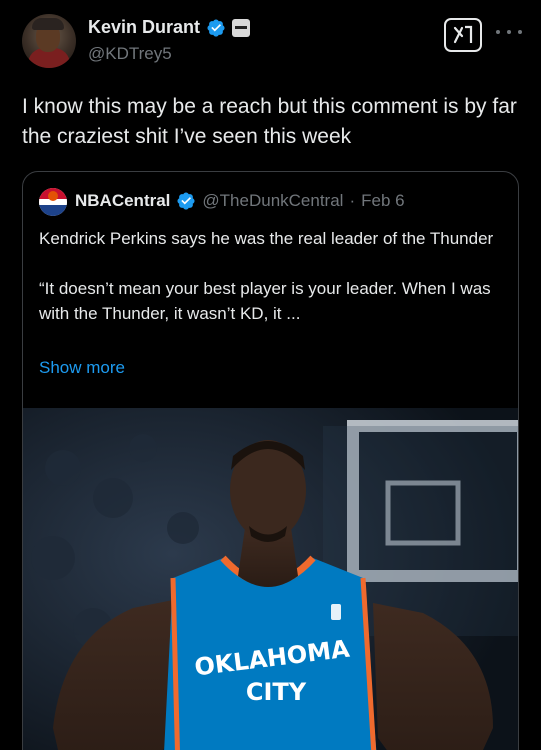 This screenshot has width=541, height=750. I want to click on quoted-header: NBACentral @TheDunkCentral · Feb 6, so click(240, 201).